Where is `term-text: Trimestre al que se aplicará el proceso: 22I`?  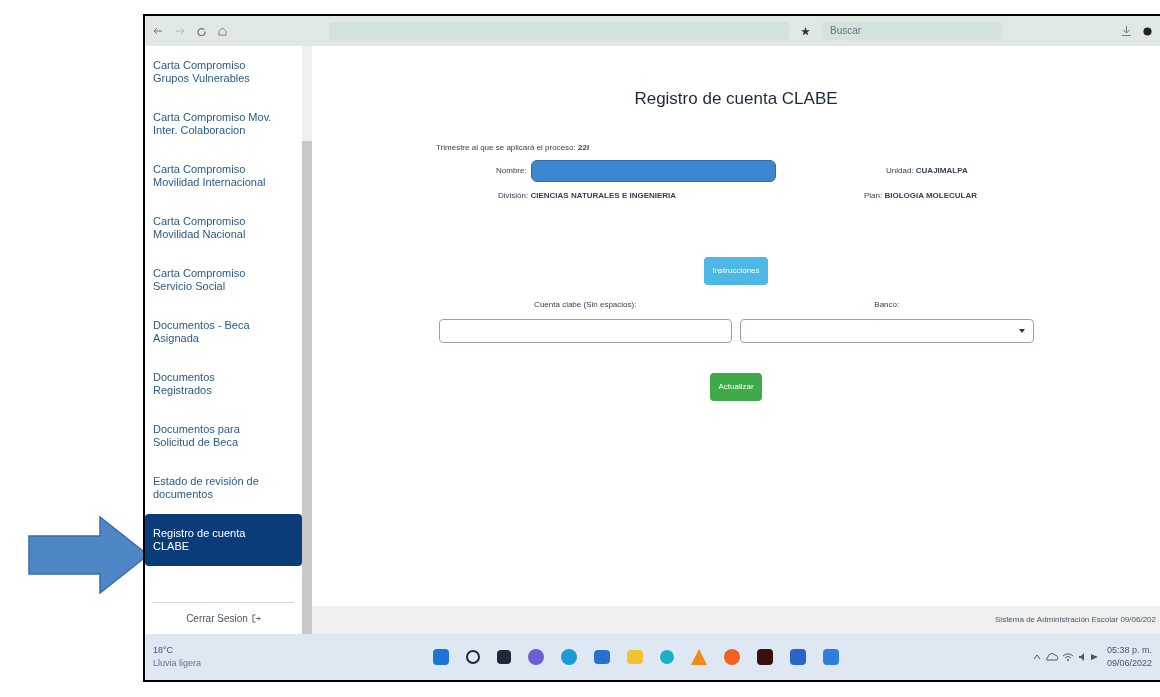
term-text: Trimestre al que se aplicará el proceso: 22I is located at coordinates (513, 147).